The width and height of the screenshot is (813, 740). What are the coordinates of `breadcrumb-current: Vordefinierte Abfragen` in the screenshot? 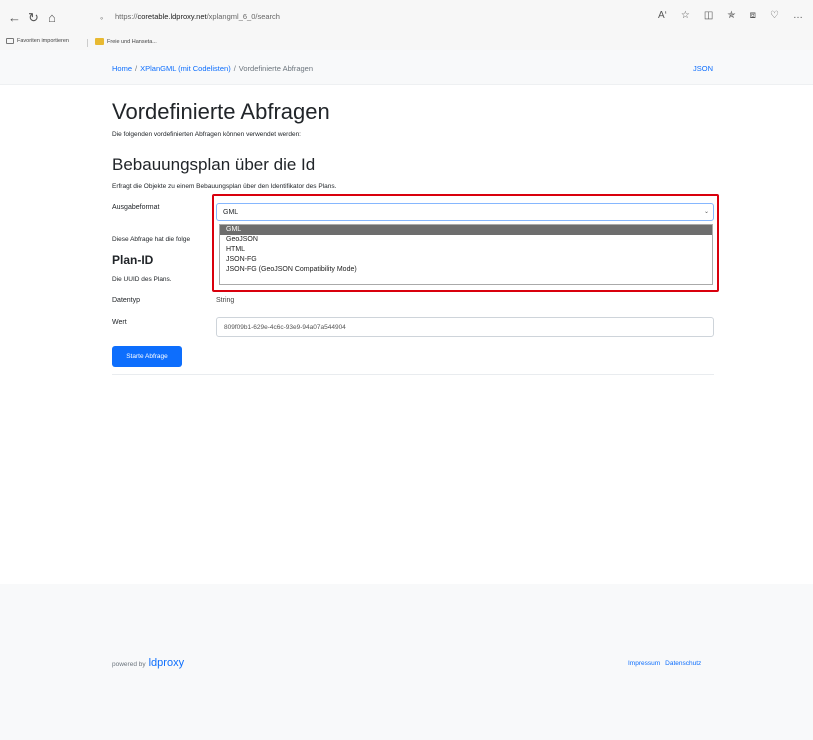 It's located at (276, 68).